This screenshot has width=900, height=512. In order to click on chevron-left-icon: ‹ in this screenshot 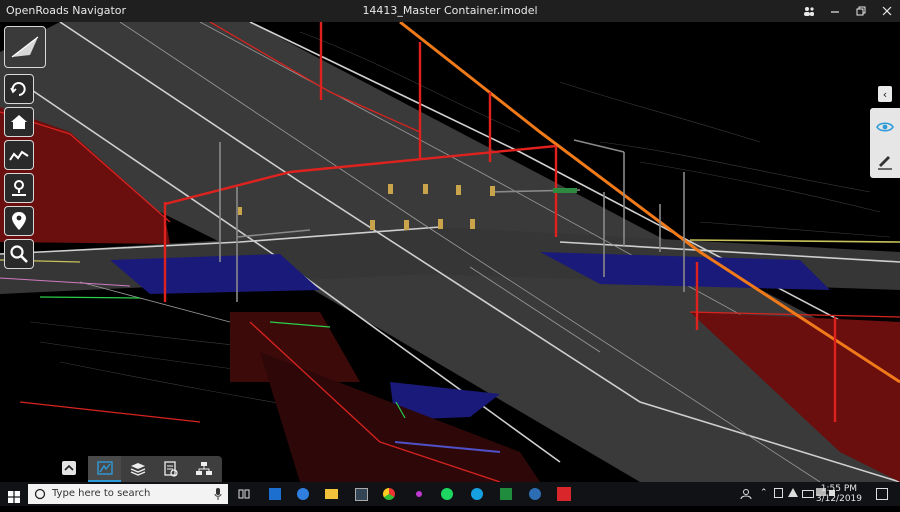, I will do `click(885, 94)`.